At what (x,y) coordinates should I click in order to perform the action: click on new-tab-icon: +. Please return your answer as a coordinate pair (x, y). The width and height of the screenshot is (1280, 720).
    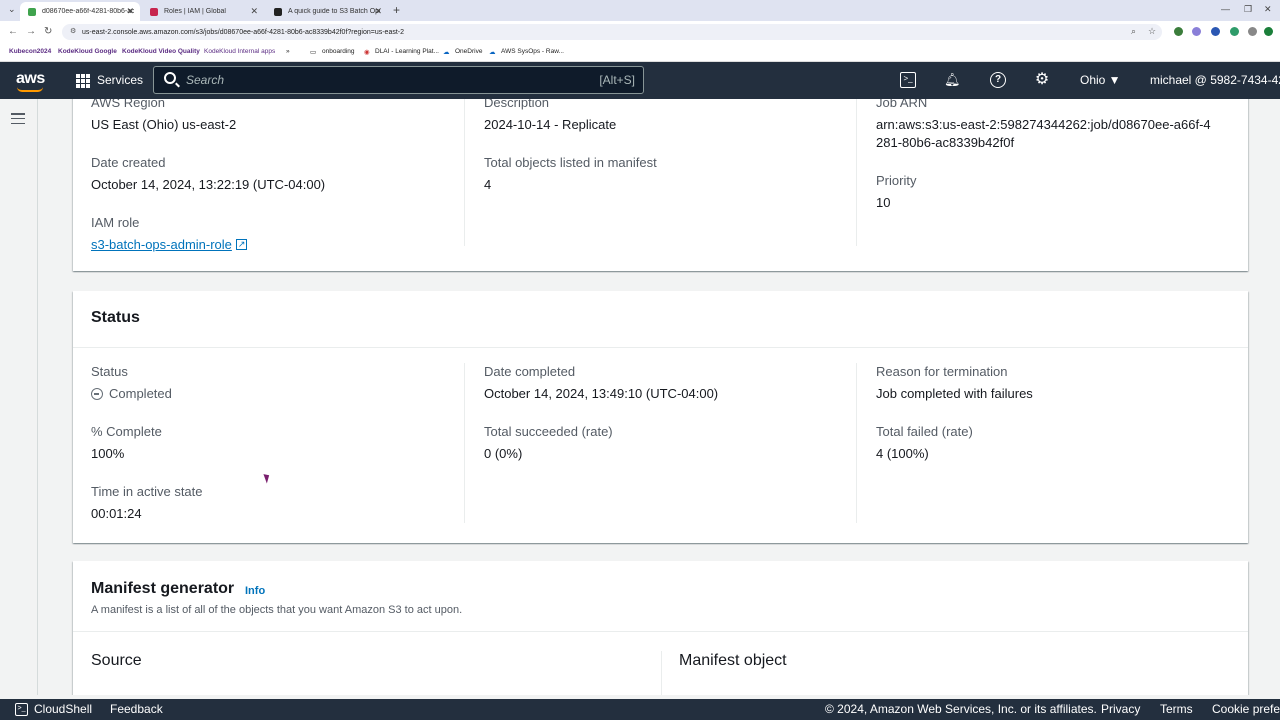
    Looking at the image, I should click on (396, 10).